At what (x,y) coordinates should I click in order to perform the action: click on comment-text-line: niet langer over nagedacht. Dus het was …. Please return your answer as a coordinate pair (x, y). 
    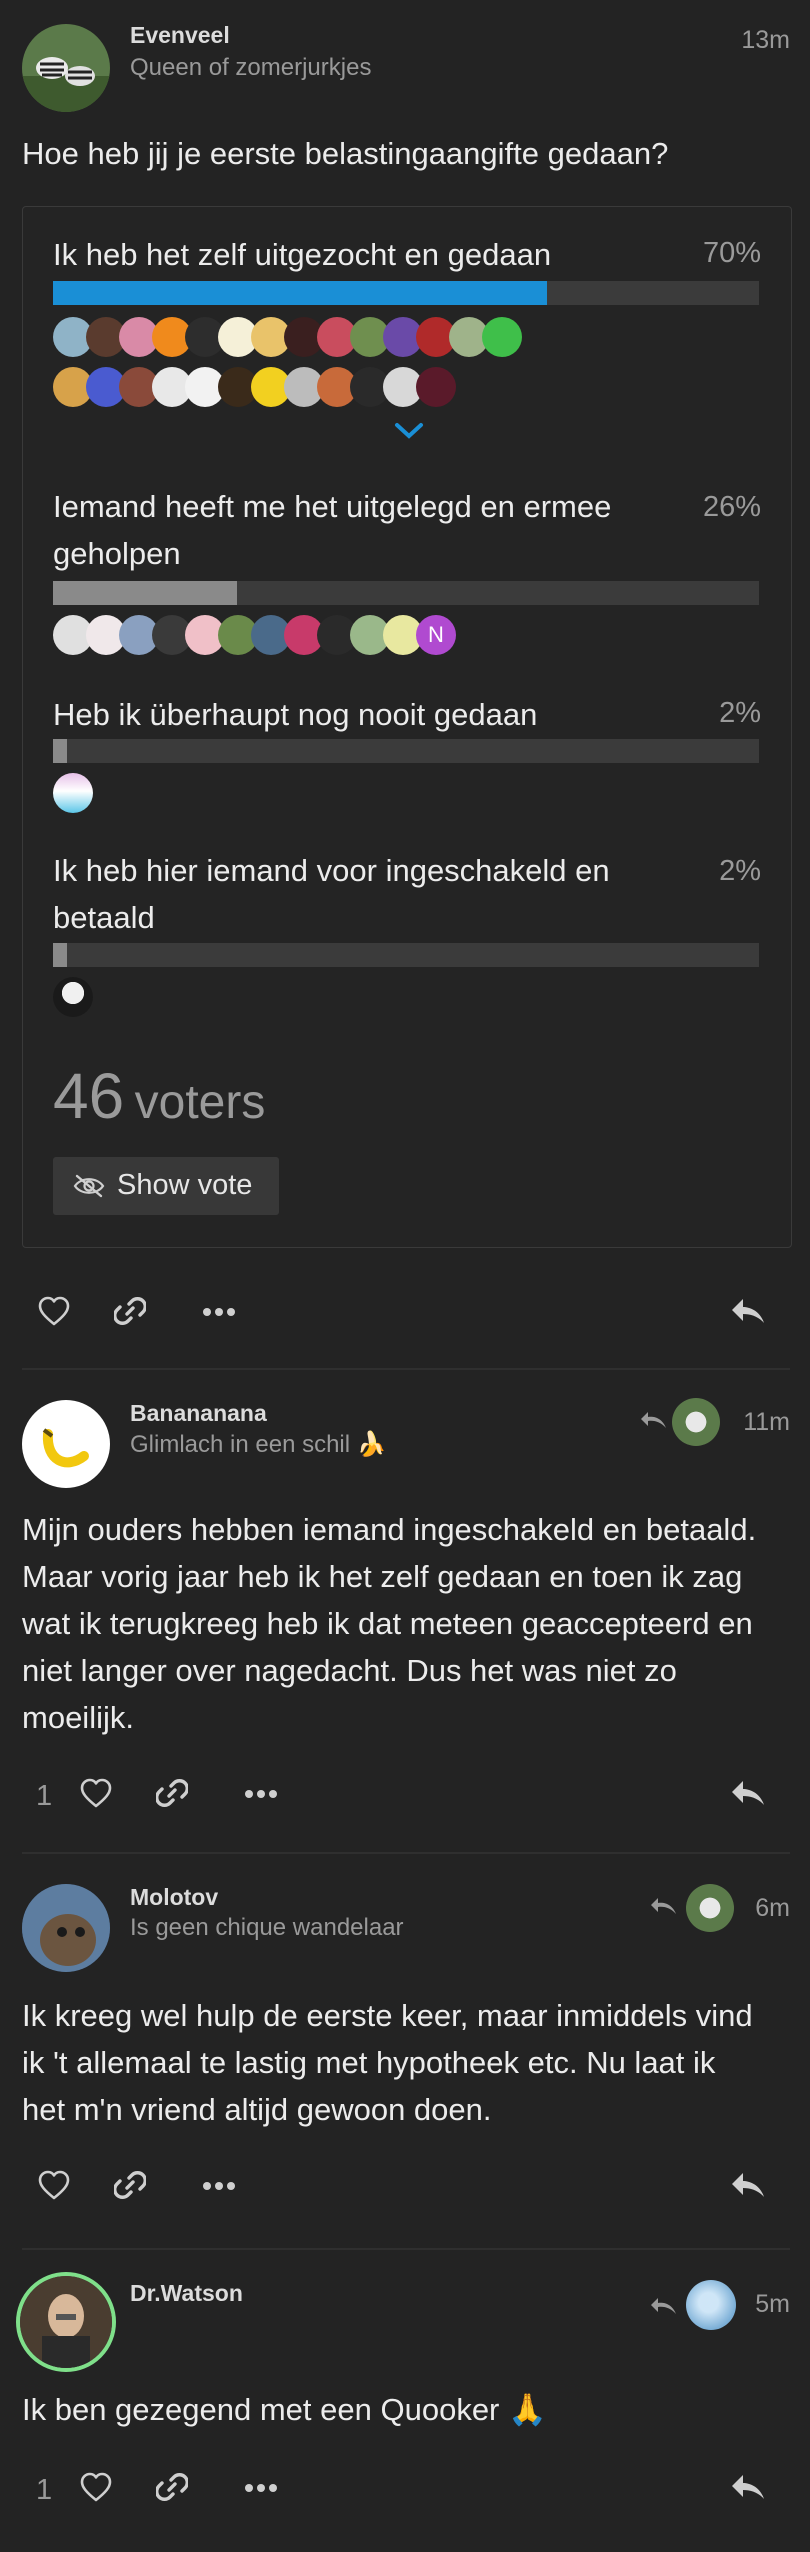
    Looking at the image, I should click on (349, 1670).